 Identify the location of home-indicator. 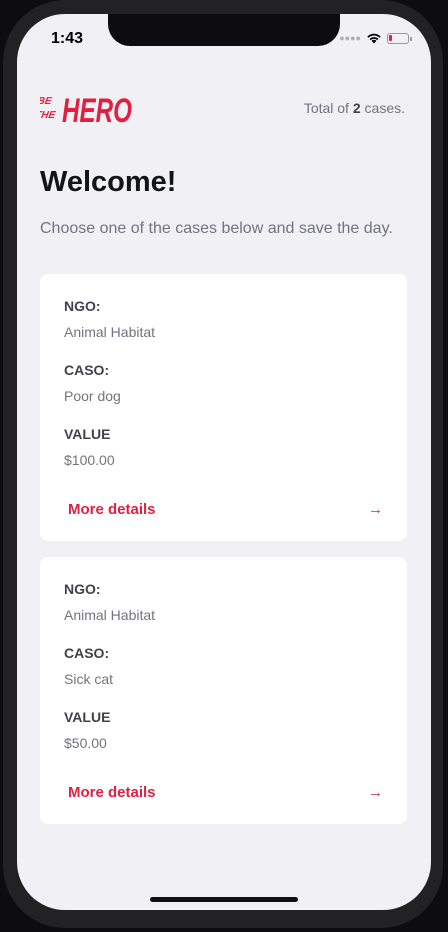
(224, 899).